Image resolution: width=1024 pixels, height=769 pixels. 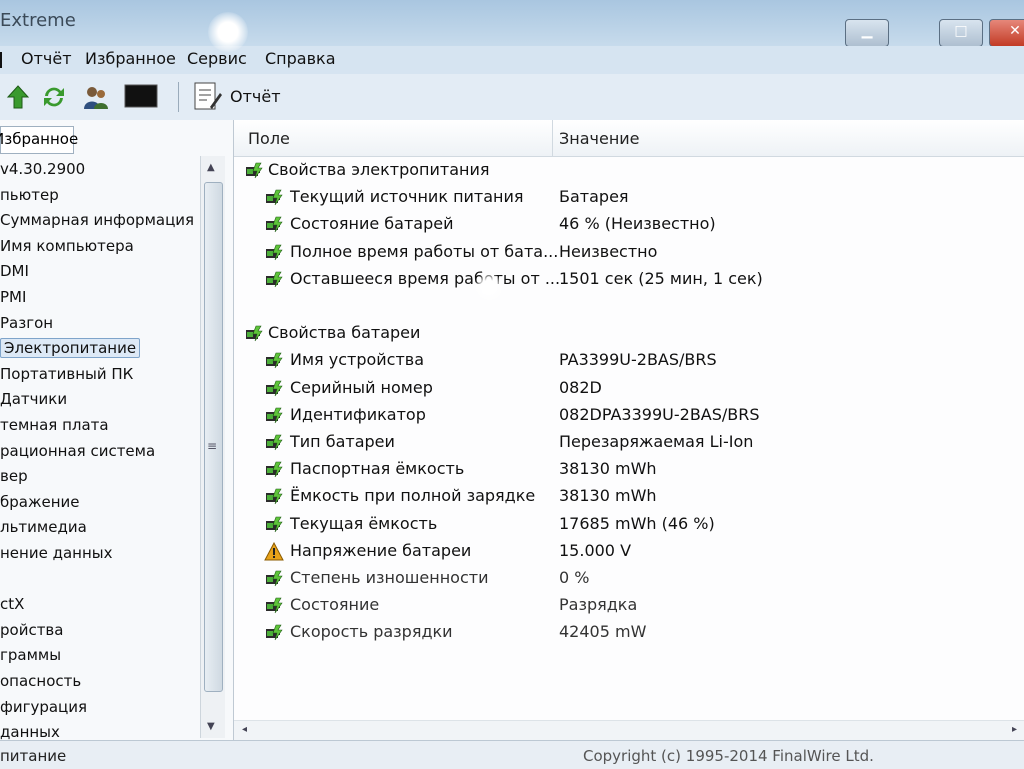 What do you see at coordinates (603, 632) in the screenshot?
I see `field-value: 42405 mW` at bounding box center [603, 632].